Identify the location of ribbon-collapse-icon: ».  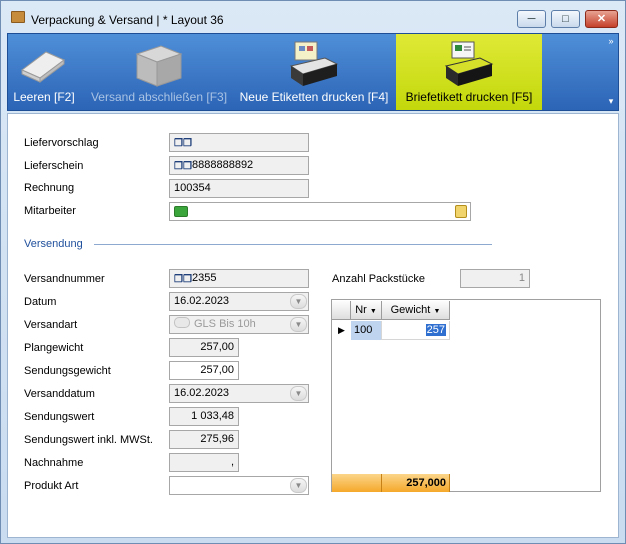
(611, 41).